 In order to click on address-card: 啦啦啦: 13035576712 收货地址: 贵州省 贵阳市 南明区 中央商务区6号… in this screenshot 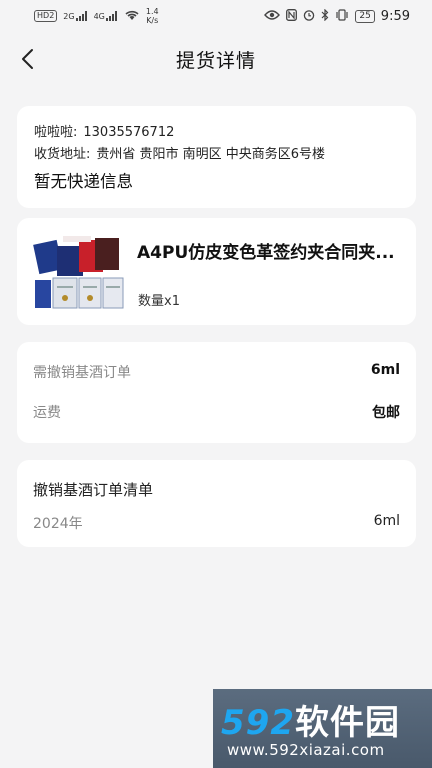, I will do `click(216, 157)`.